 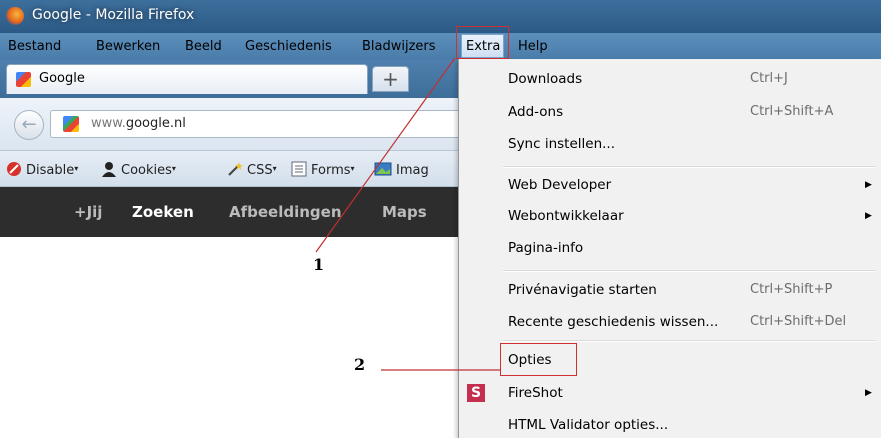 What do you see at coordinates (360, 364) in the screenshot?
I see `callout-number-2: 2` at bounding box center [360, 364].